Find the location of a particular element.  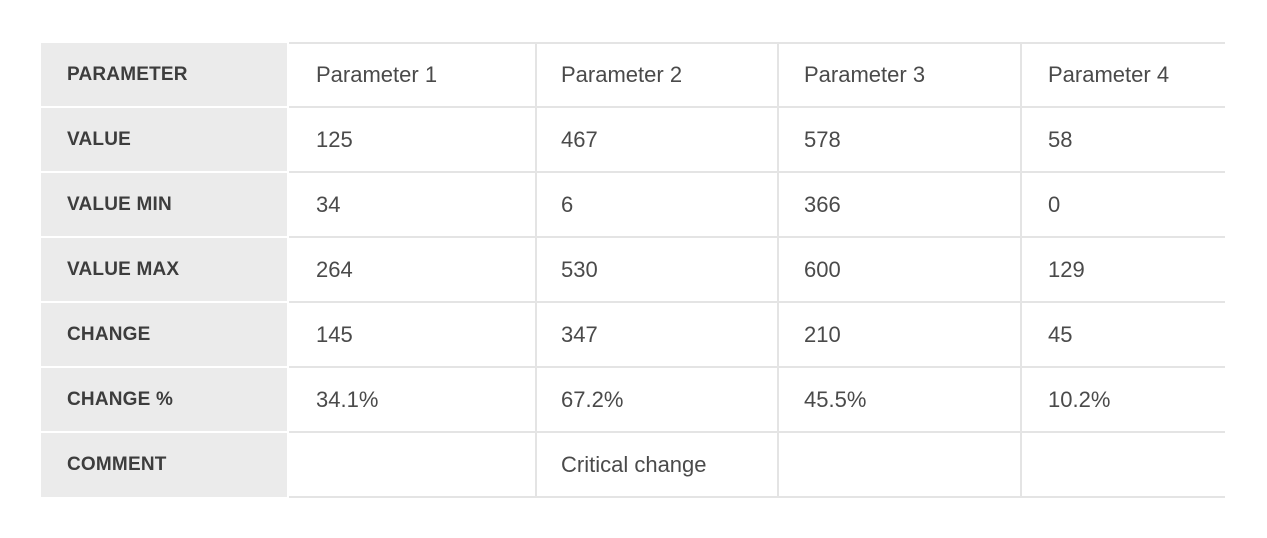

table-row-change: CHANGE 145 347 210 45 is located at coordinates (633, 335).